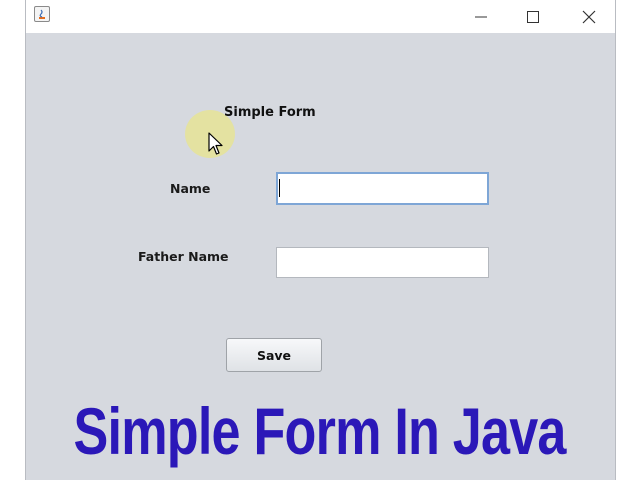 This screenshot has width=640, height=480. What do you see at coordinates (382, 262) in the screenshot?
I see `father-name-field` at bounding box center [382, 262].